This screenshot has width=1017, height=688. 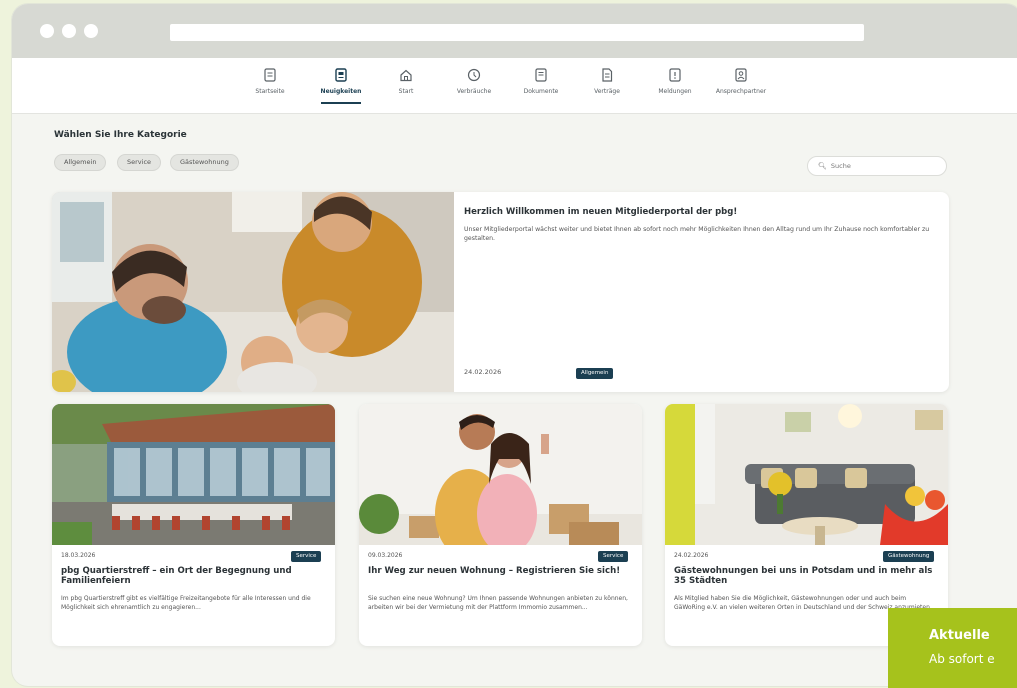 What do you see at coordinates (474, 91) in the screenshot?
I see `nav-label: Verbräuche` at bounding box center [474, 91].